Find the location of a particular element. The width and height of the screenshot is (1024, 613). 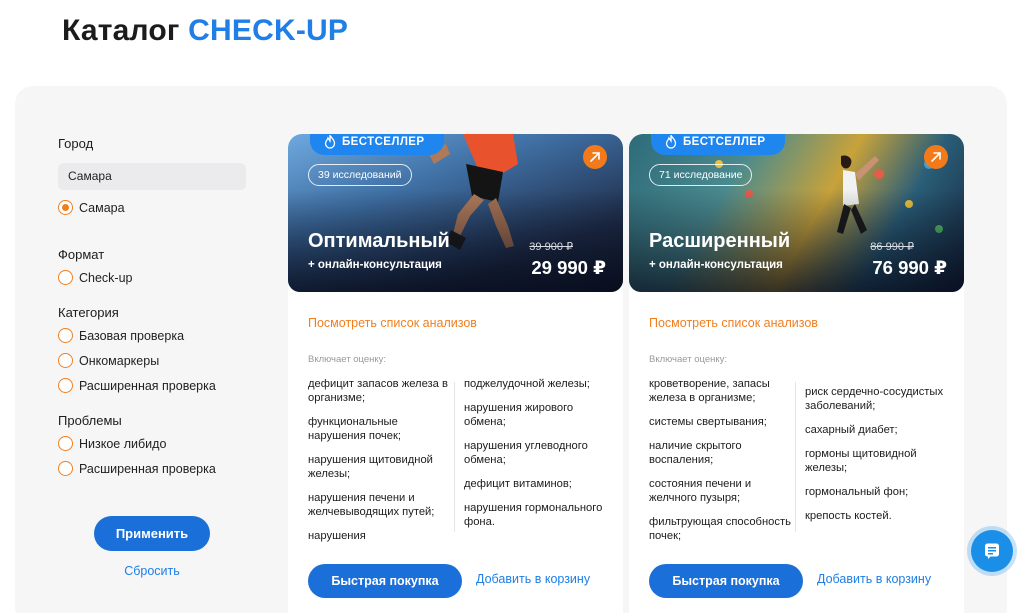

includes-item: состояния печени и желчного пузыря; is located at coordinates (700, 491).